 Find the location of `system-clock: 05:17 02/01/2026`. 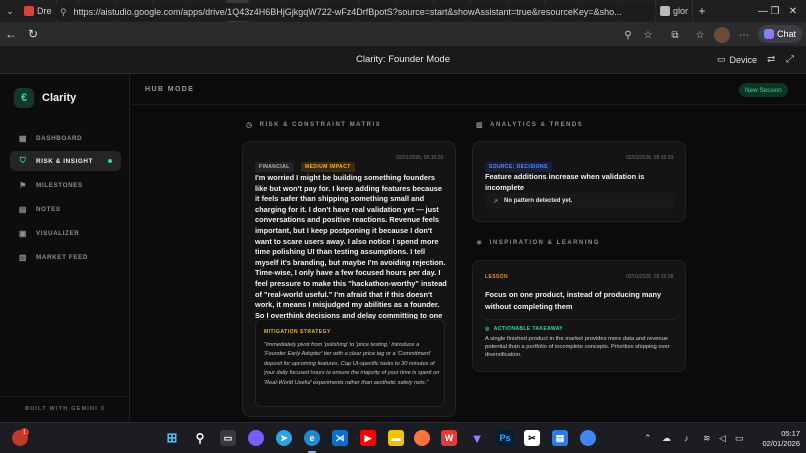

system-clock: 05:17 02/01/2026 is located at coordinates (776, 439).